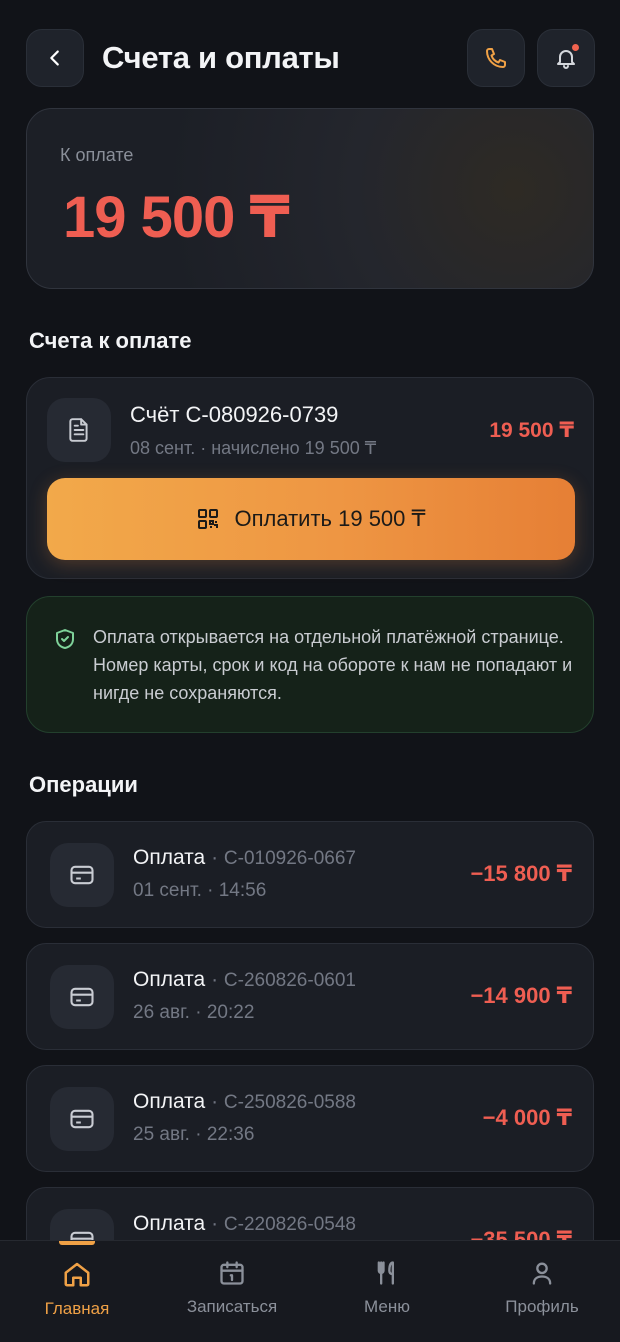 The width and height of the screenshot is (620, 1342). What do you see at coordinates (232, 1288) in the screenshot?
I see `nav-item-booking: Записаться` at bounding box center [232, 1288].